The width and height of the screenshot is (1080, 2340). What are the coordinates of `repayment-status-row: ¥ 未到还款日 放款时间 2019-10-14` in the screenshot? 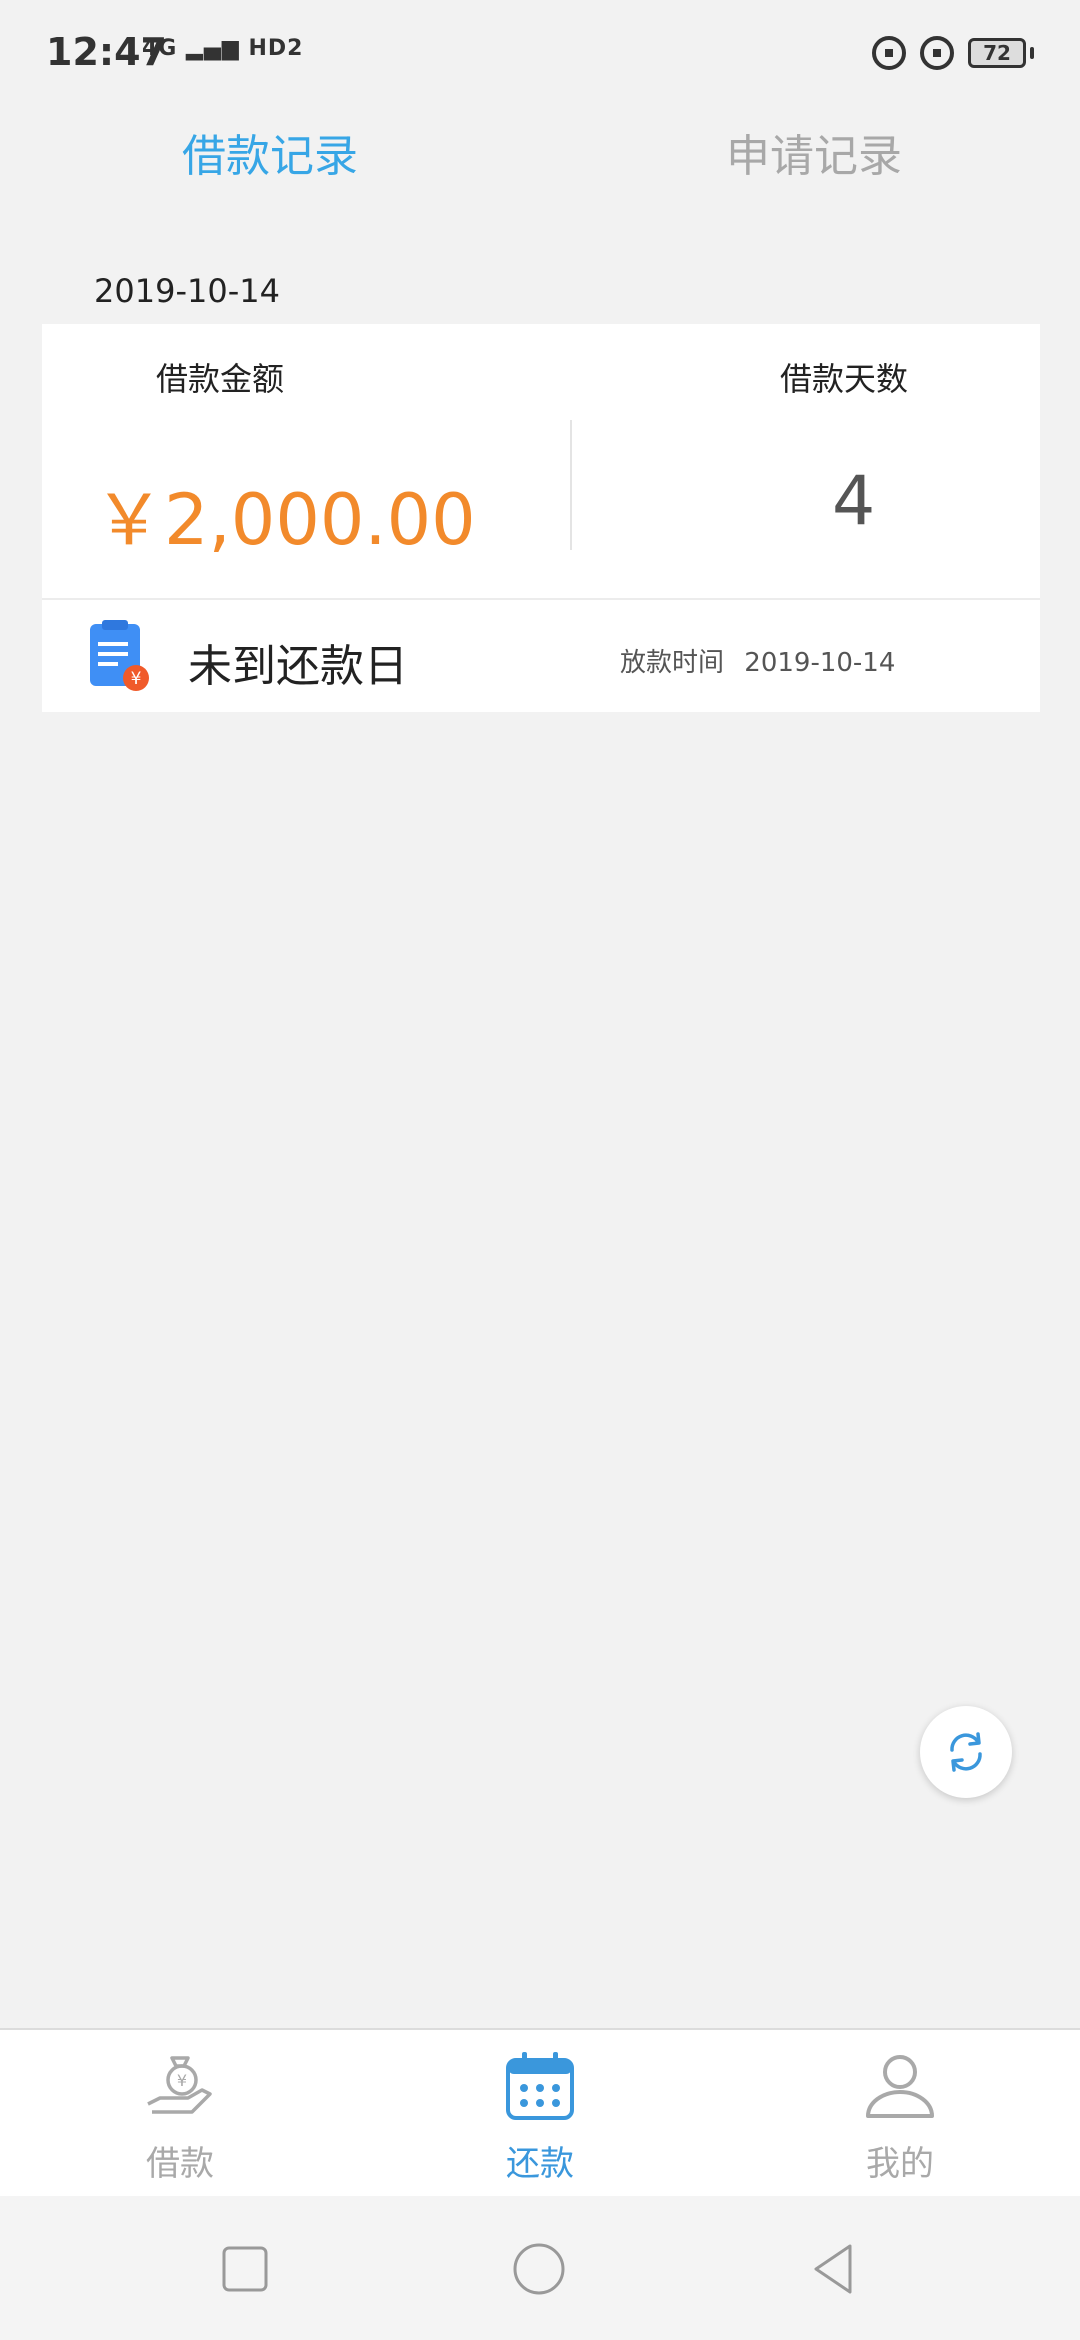 It's located at (541, 656).